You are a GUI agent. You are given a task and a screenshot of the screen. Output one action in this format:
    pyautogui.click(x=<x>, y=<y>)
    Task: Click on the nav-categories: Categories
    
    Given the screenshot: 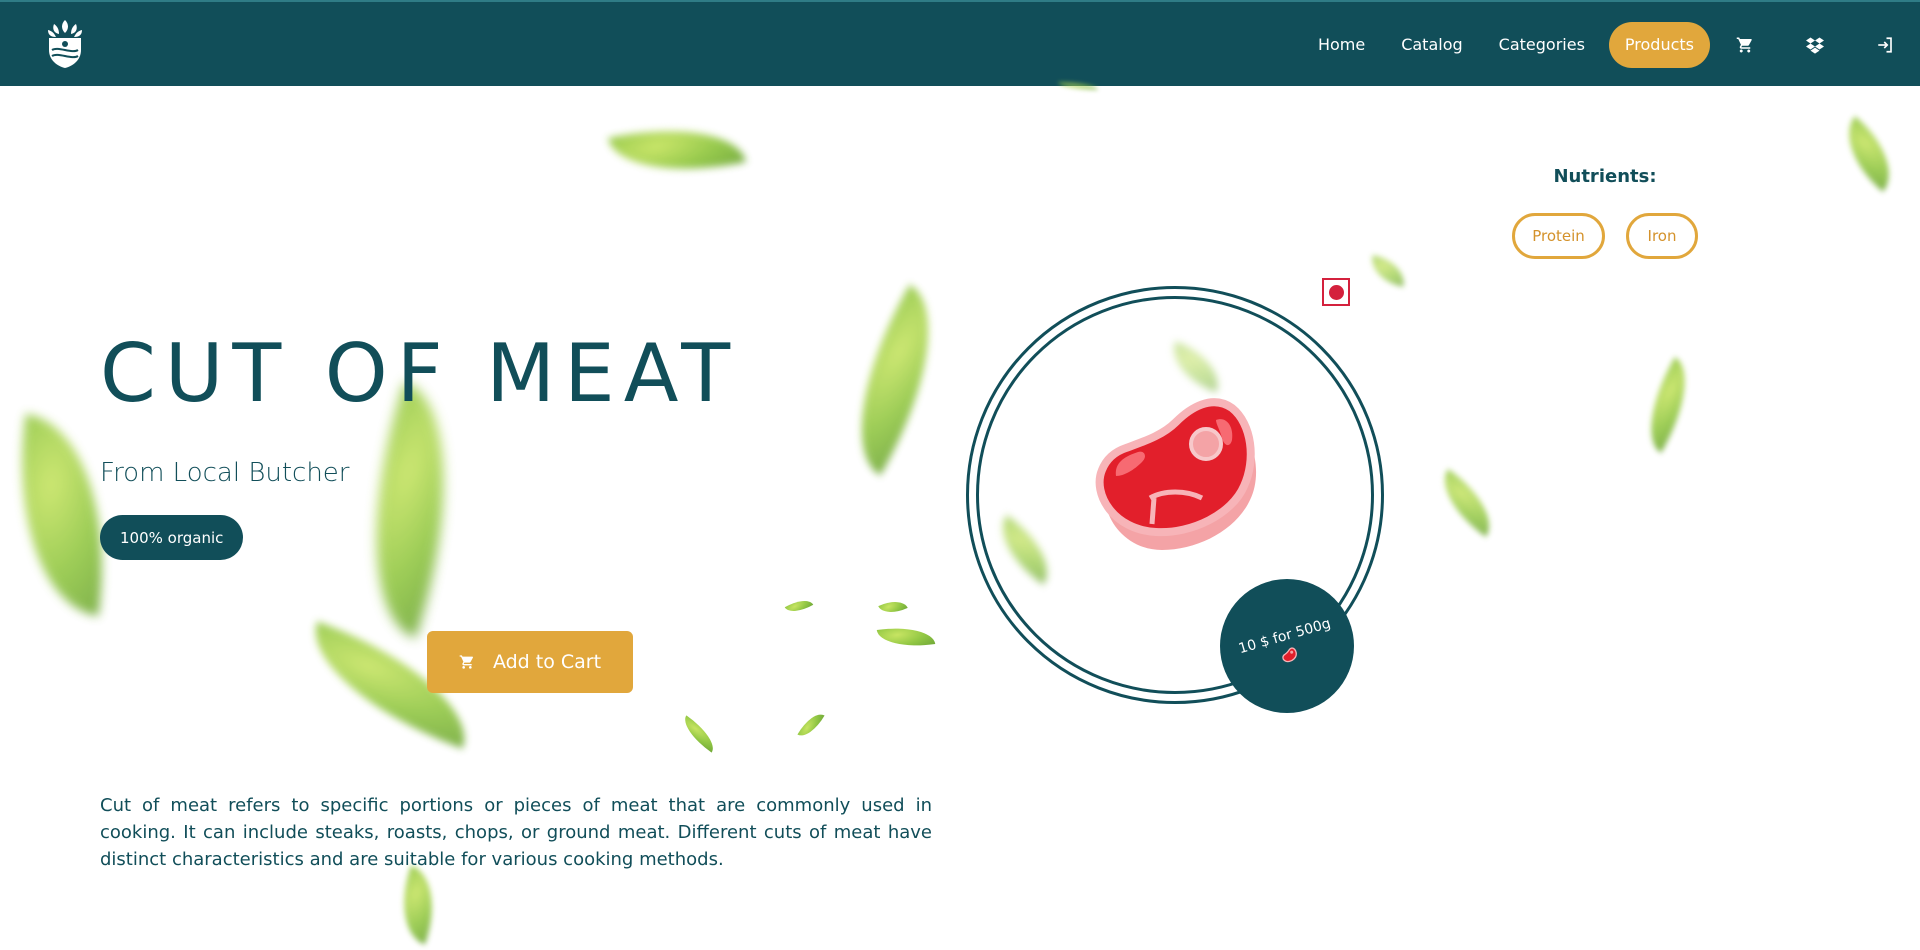 What is the action you would take?
    pyautogui.click(x=1542, y=45)
    